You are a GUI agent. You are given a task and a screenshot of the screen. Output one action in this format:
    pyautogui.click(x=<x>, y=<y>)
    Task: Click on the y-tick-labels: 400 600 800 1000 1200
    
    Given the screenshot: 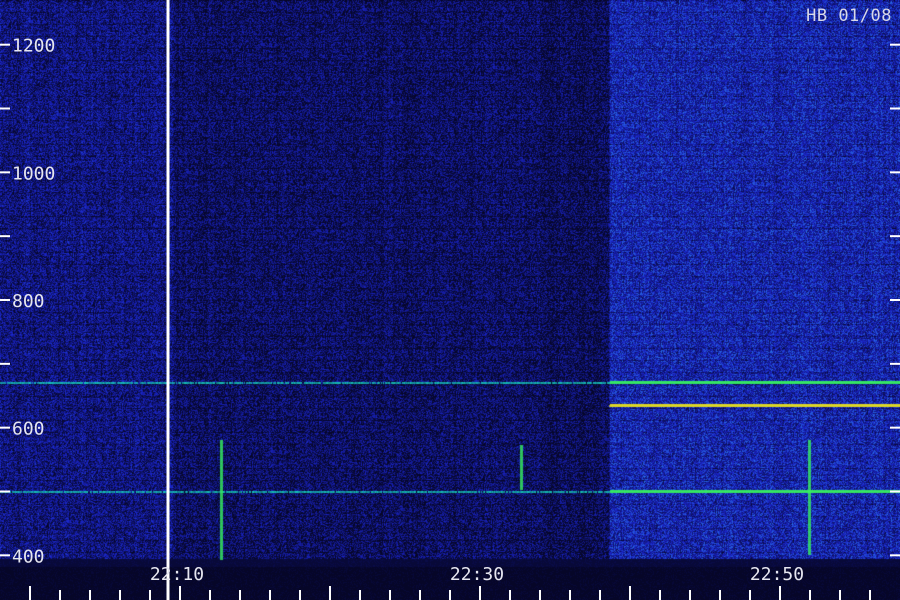 What is the action you would take?
    pyautogui.click(x=33, y=302)
    